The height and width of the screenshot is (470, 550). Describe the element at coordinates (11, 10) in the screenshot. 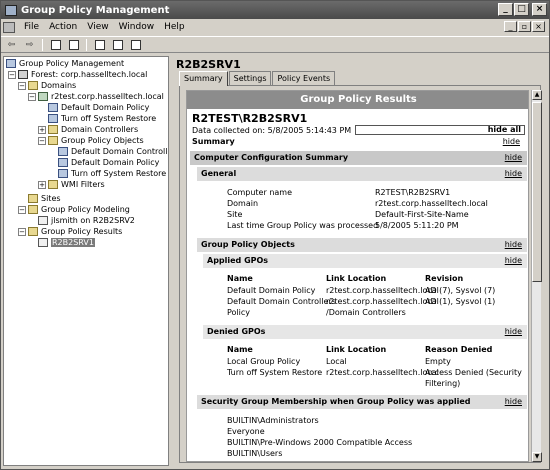

I see `app-icon` at that location.